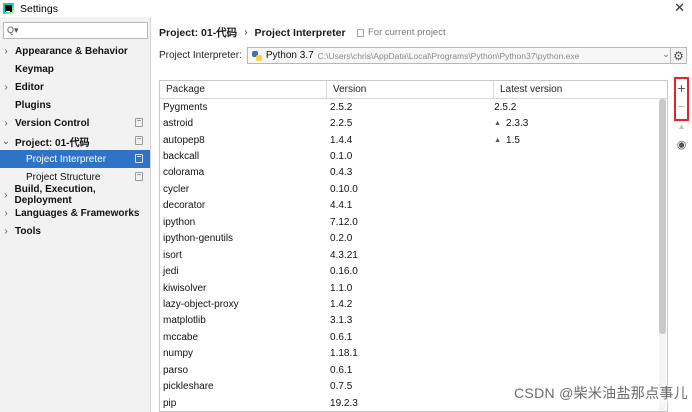 This screenshot has height=412, width=692. I want to click on column-header-version: Version, so click(410, 89).